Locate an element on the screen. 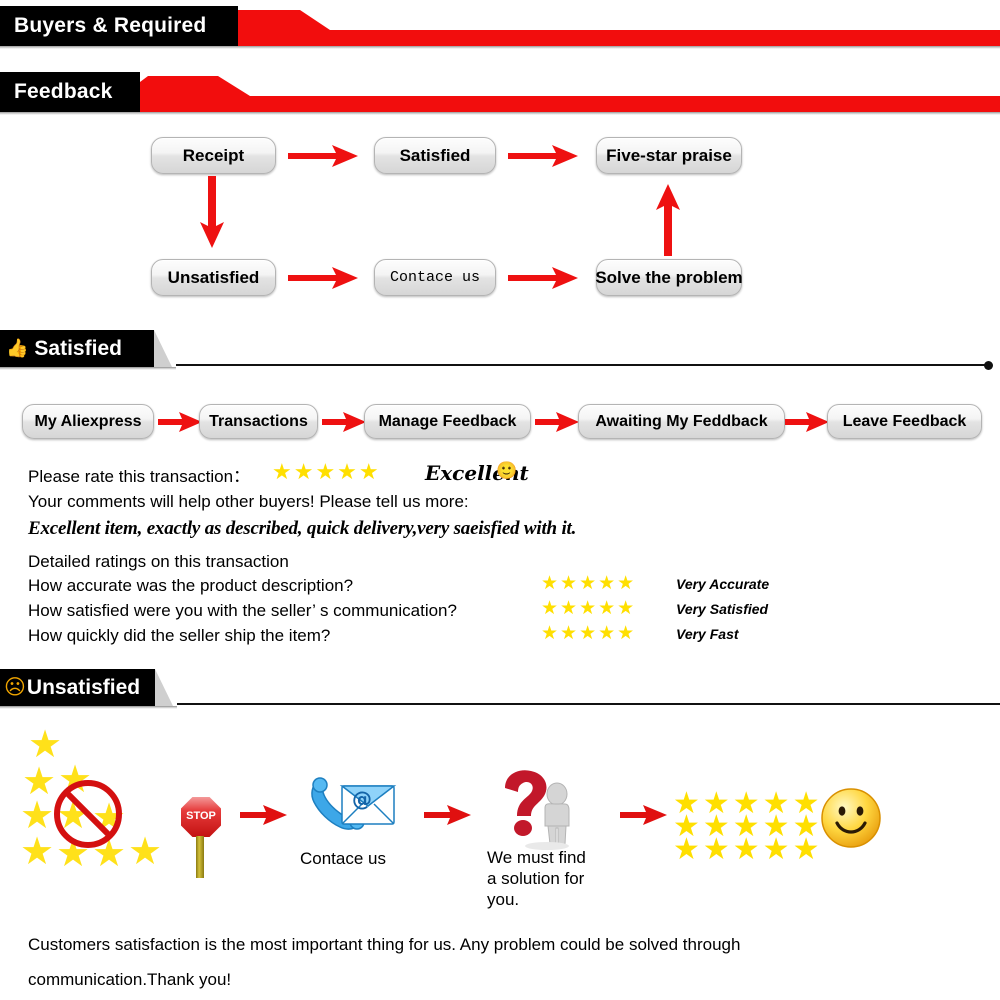 The image size is (1000, 1000). section-rule-satisfied is located at coordinates (582, 365).